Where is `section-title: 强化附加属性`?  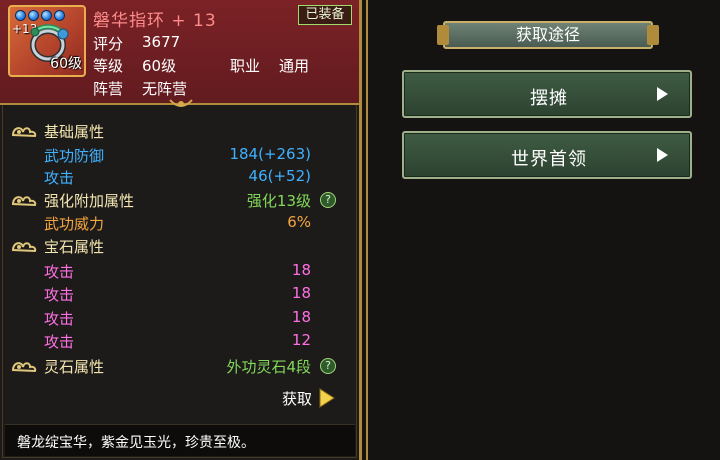 section-title: 强化附加属性 is located at coordinates (89, 200).